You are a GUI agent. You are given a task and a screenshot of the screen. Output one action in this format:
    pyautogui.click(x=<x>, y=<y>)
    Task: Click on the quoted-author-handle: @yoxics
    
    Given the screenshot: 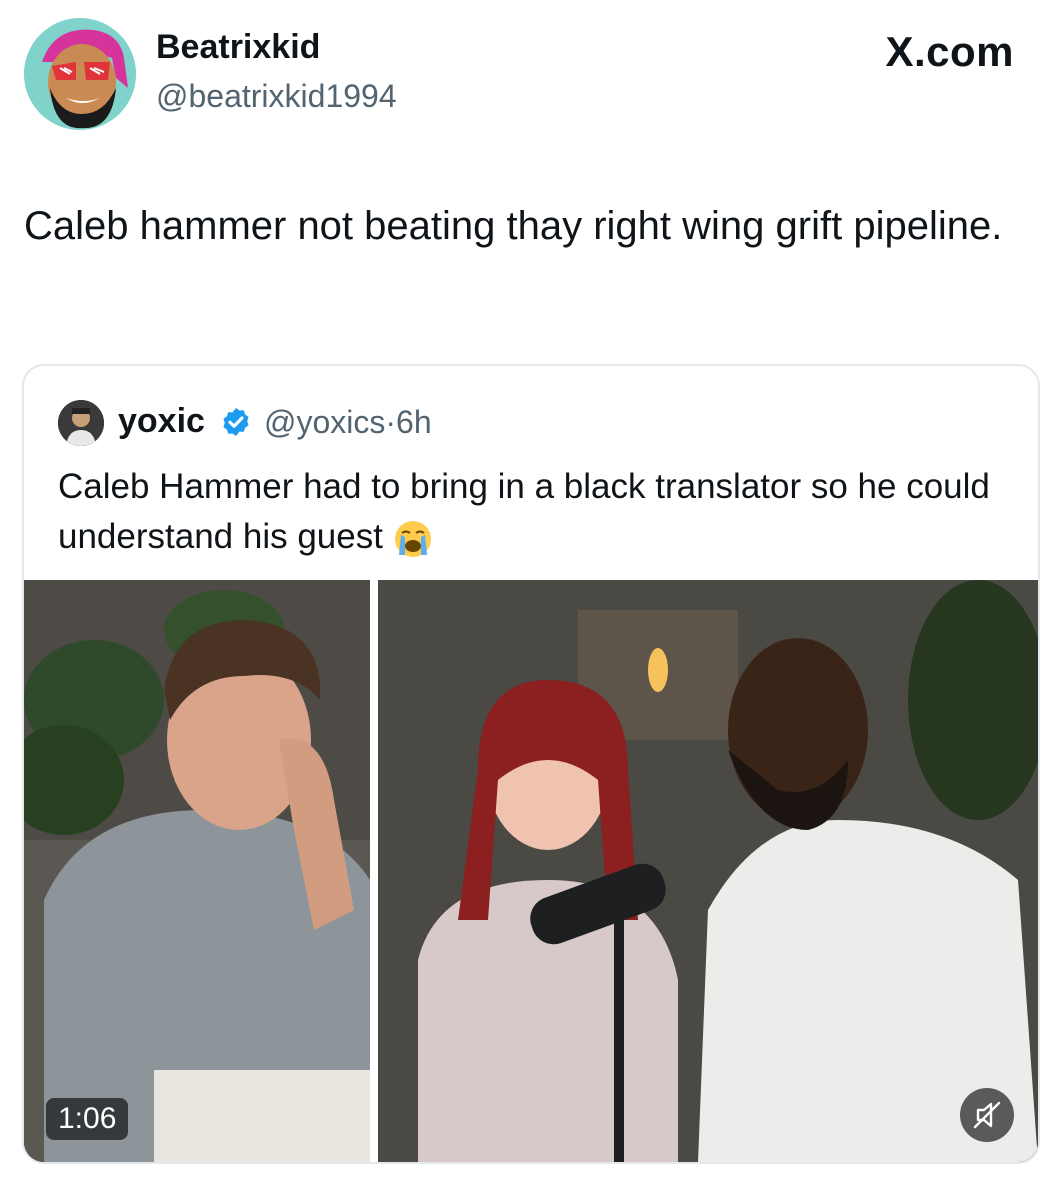 What is the action you would take?
    pyautogui.click(x=324, y=422)
    